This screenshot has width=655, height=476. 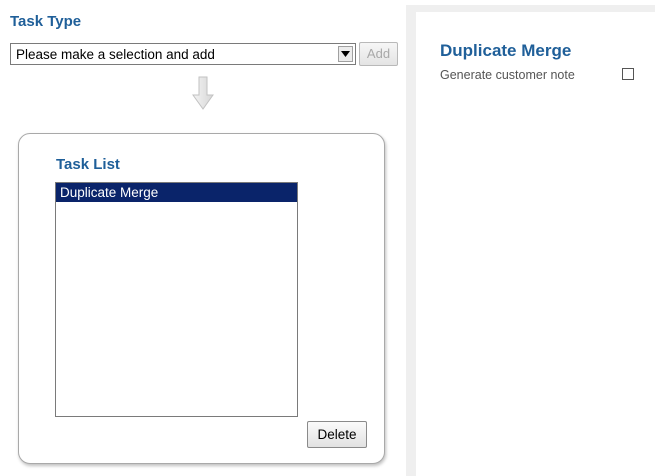 What do you see at coordinates (88, 164) in the screenshot?
I see `task-list-heading: Task List` at bounding box center [88, 164].